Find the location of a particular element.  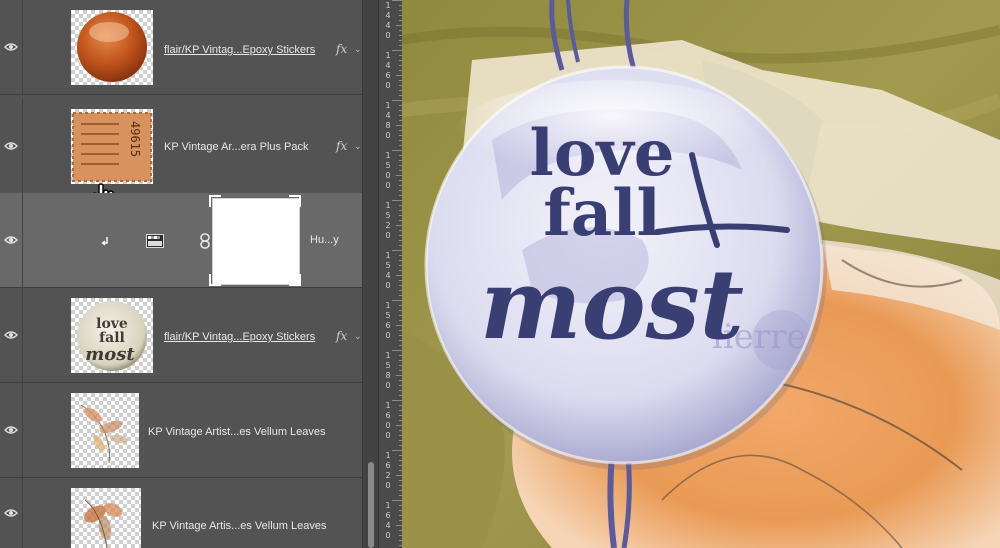

ruler-label-1600: 1600 is located at coordinates (388, 420).